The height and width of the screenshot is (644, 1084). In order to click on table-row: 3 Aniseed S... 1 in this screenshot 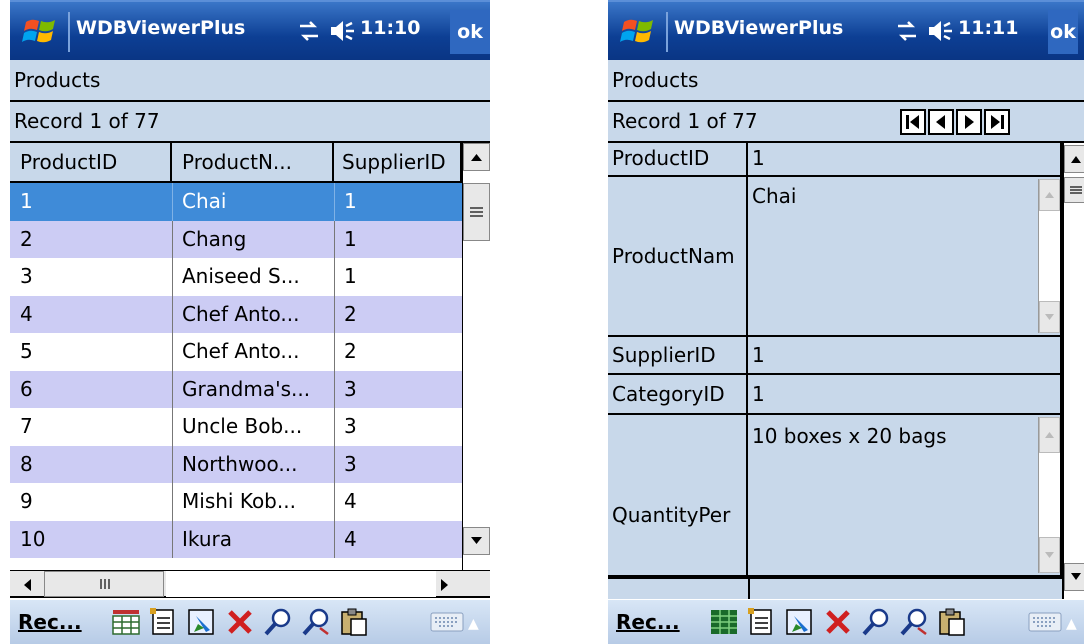, I will do `click(236, 277)`.